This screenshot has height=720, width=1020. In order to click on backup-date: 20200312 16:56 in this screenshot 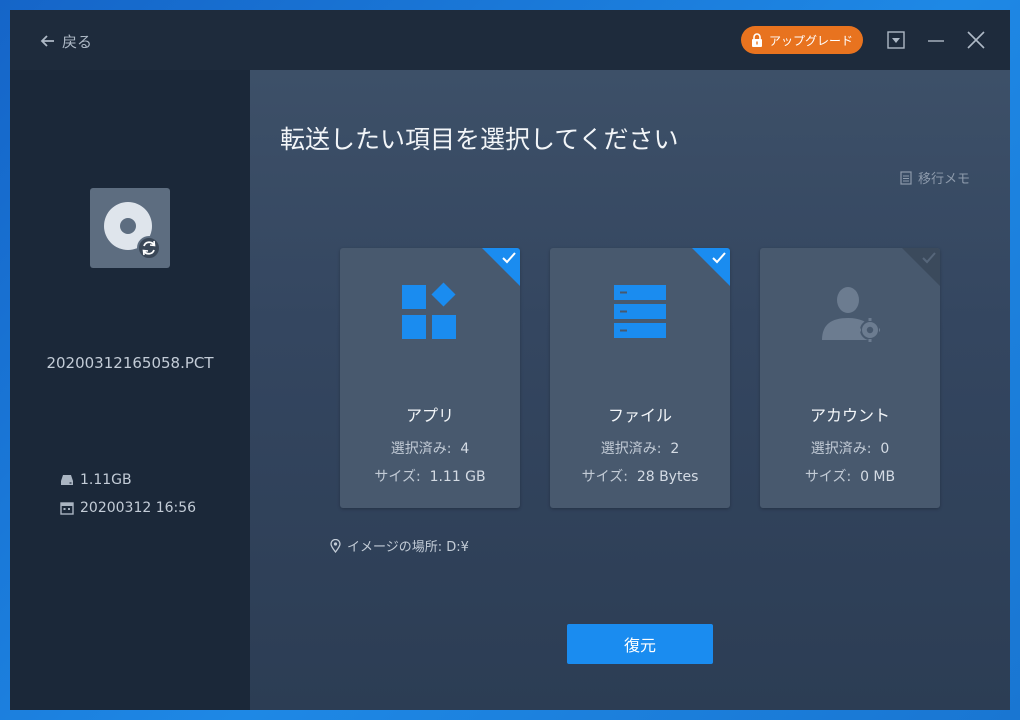, I will do `click(128, 508)`.